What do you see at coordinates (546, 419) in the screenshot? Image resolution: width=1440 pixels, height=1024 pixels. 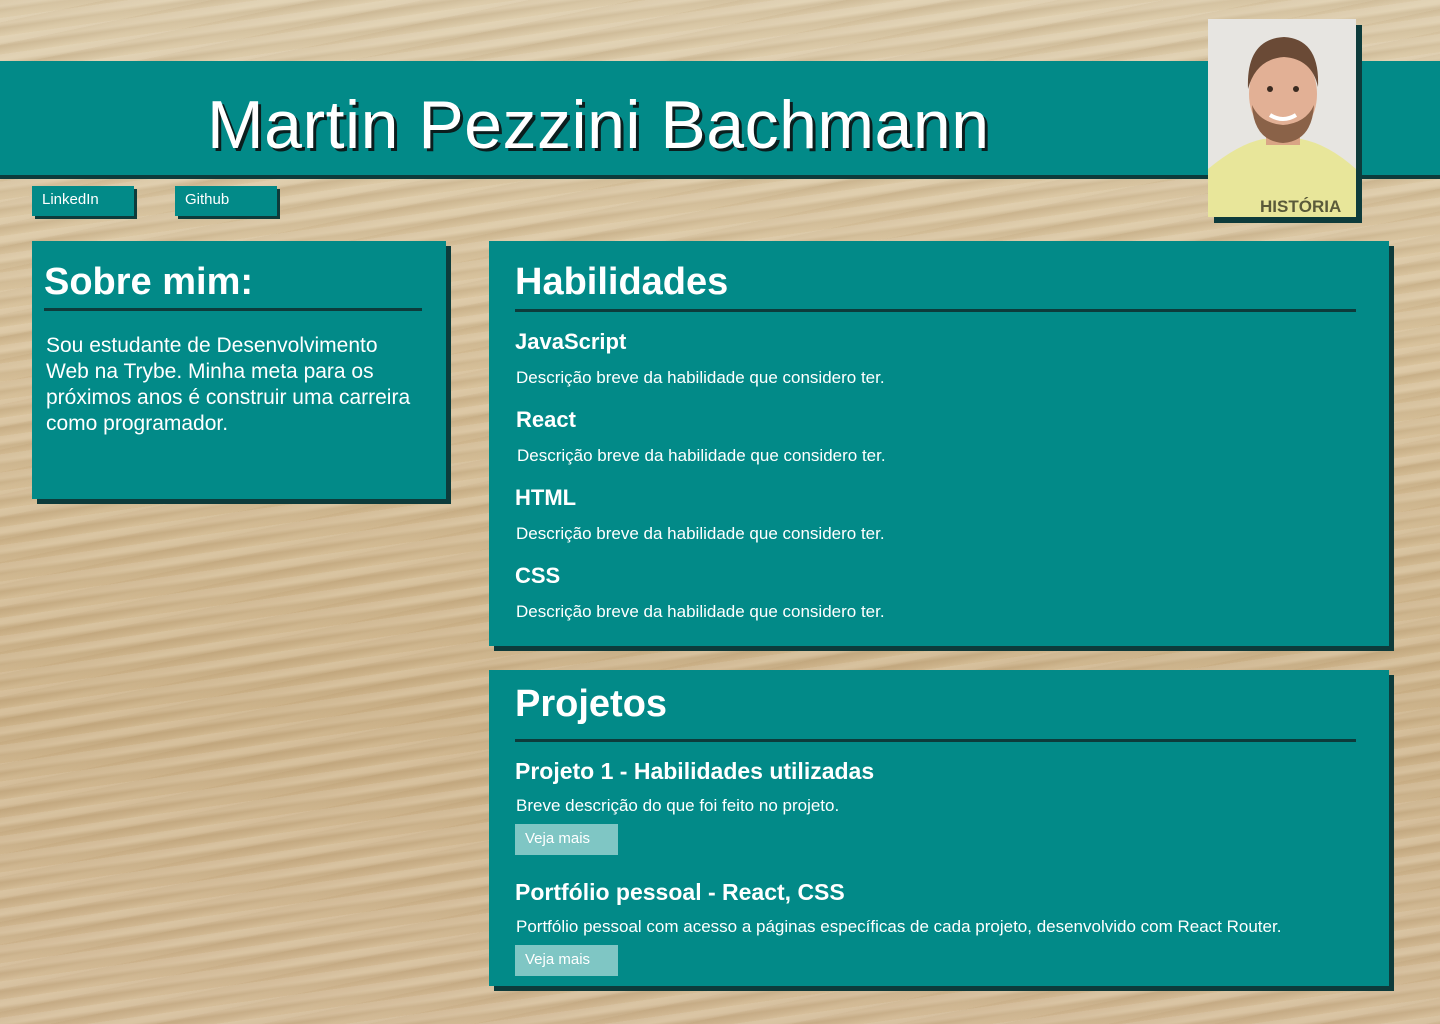 I see `skill-name: React` at bounding box center [546, 419].